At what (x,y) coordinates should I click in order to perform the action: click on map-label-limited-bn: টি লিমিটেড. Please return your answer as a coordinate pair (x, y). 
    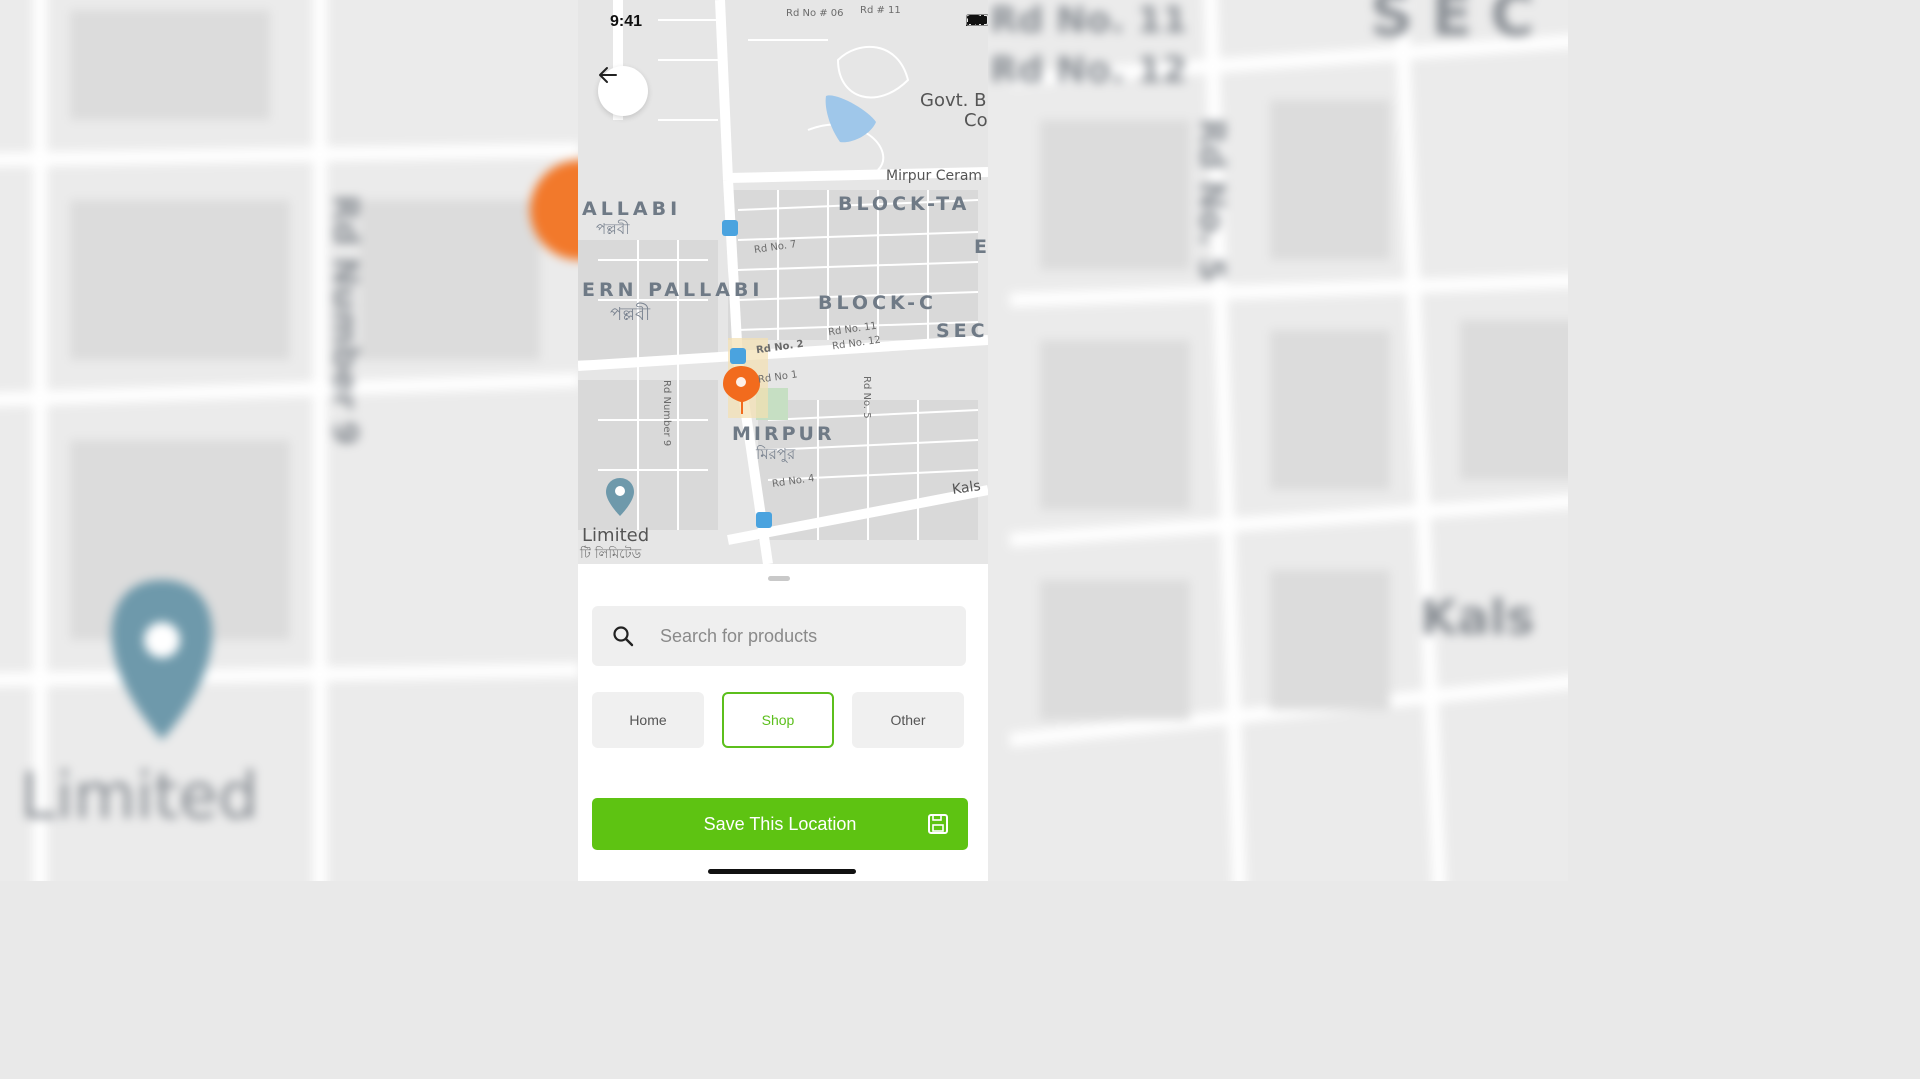
    Looking at the image, I should click on (611, 554).